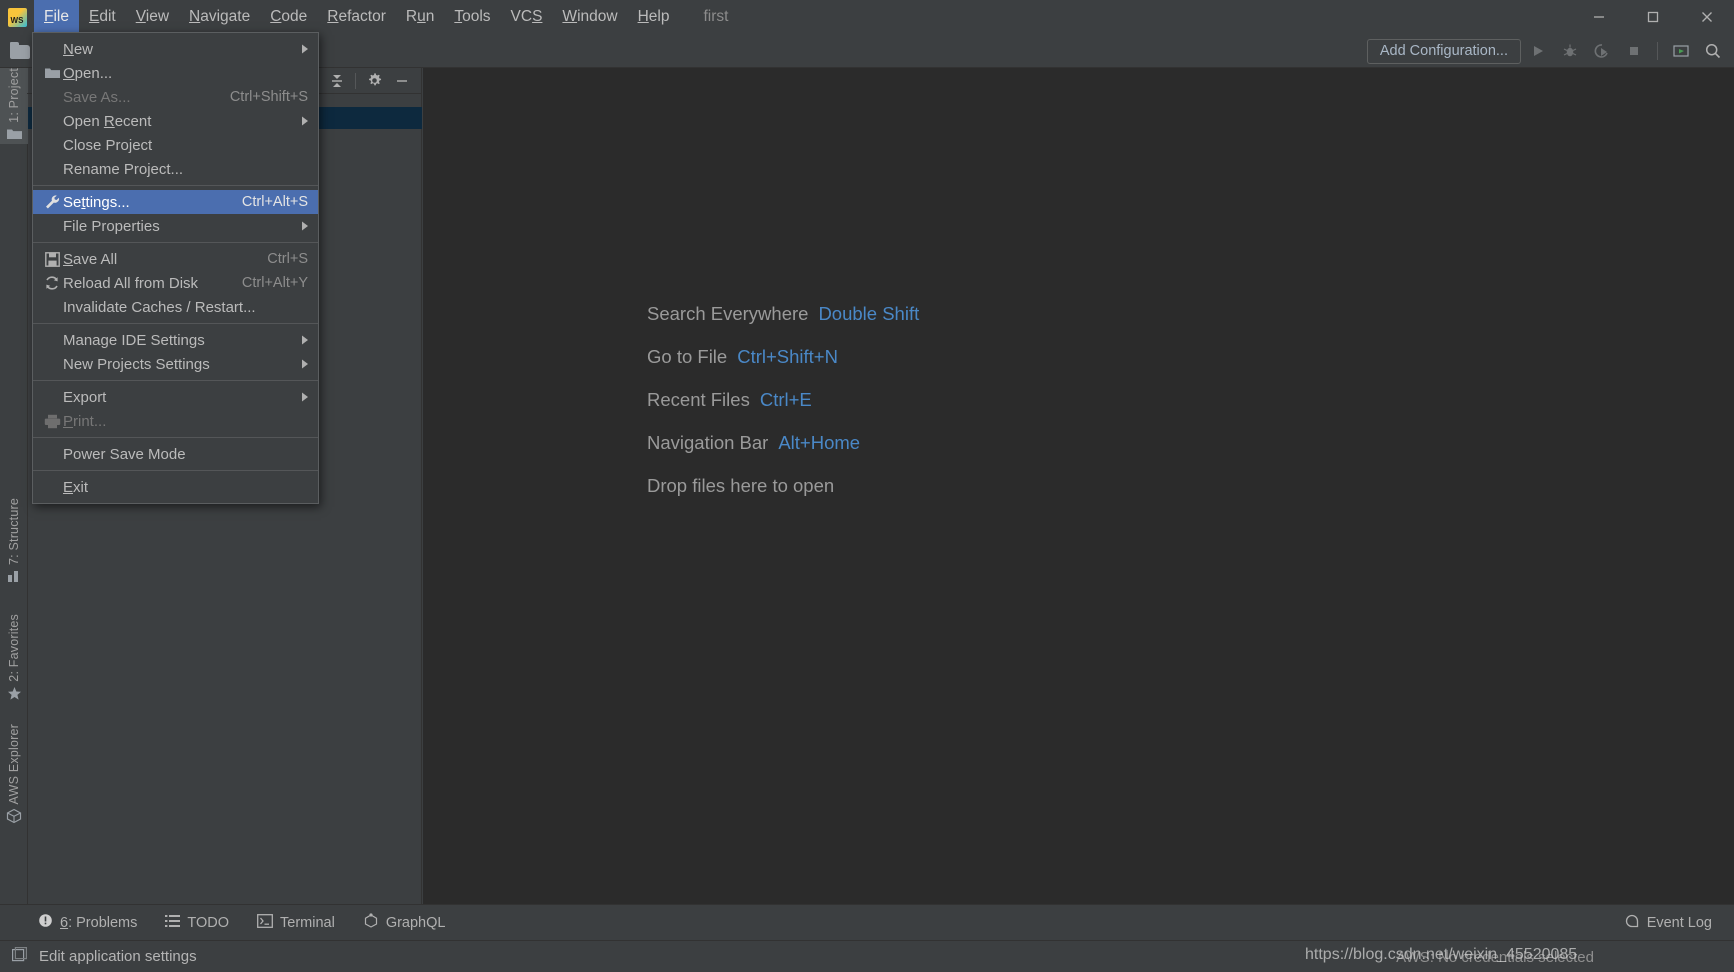 This screenshot has width=1734, height=972. Describe the element at coordinates (1707, 17) in the screenshot. I see `close-icon` at that location.